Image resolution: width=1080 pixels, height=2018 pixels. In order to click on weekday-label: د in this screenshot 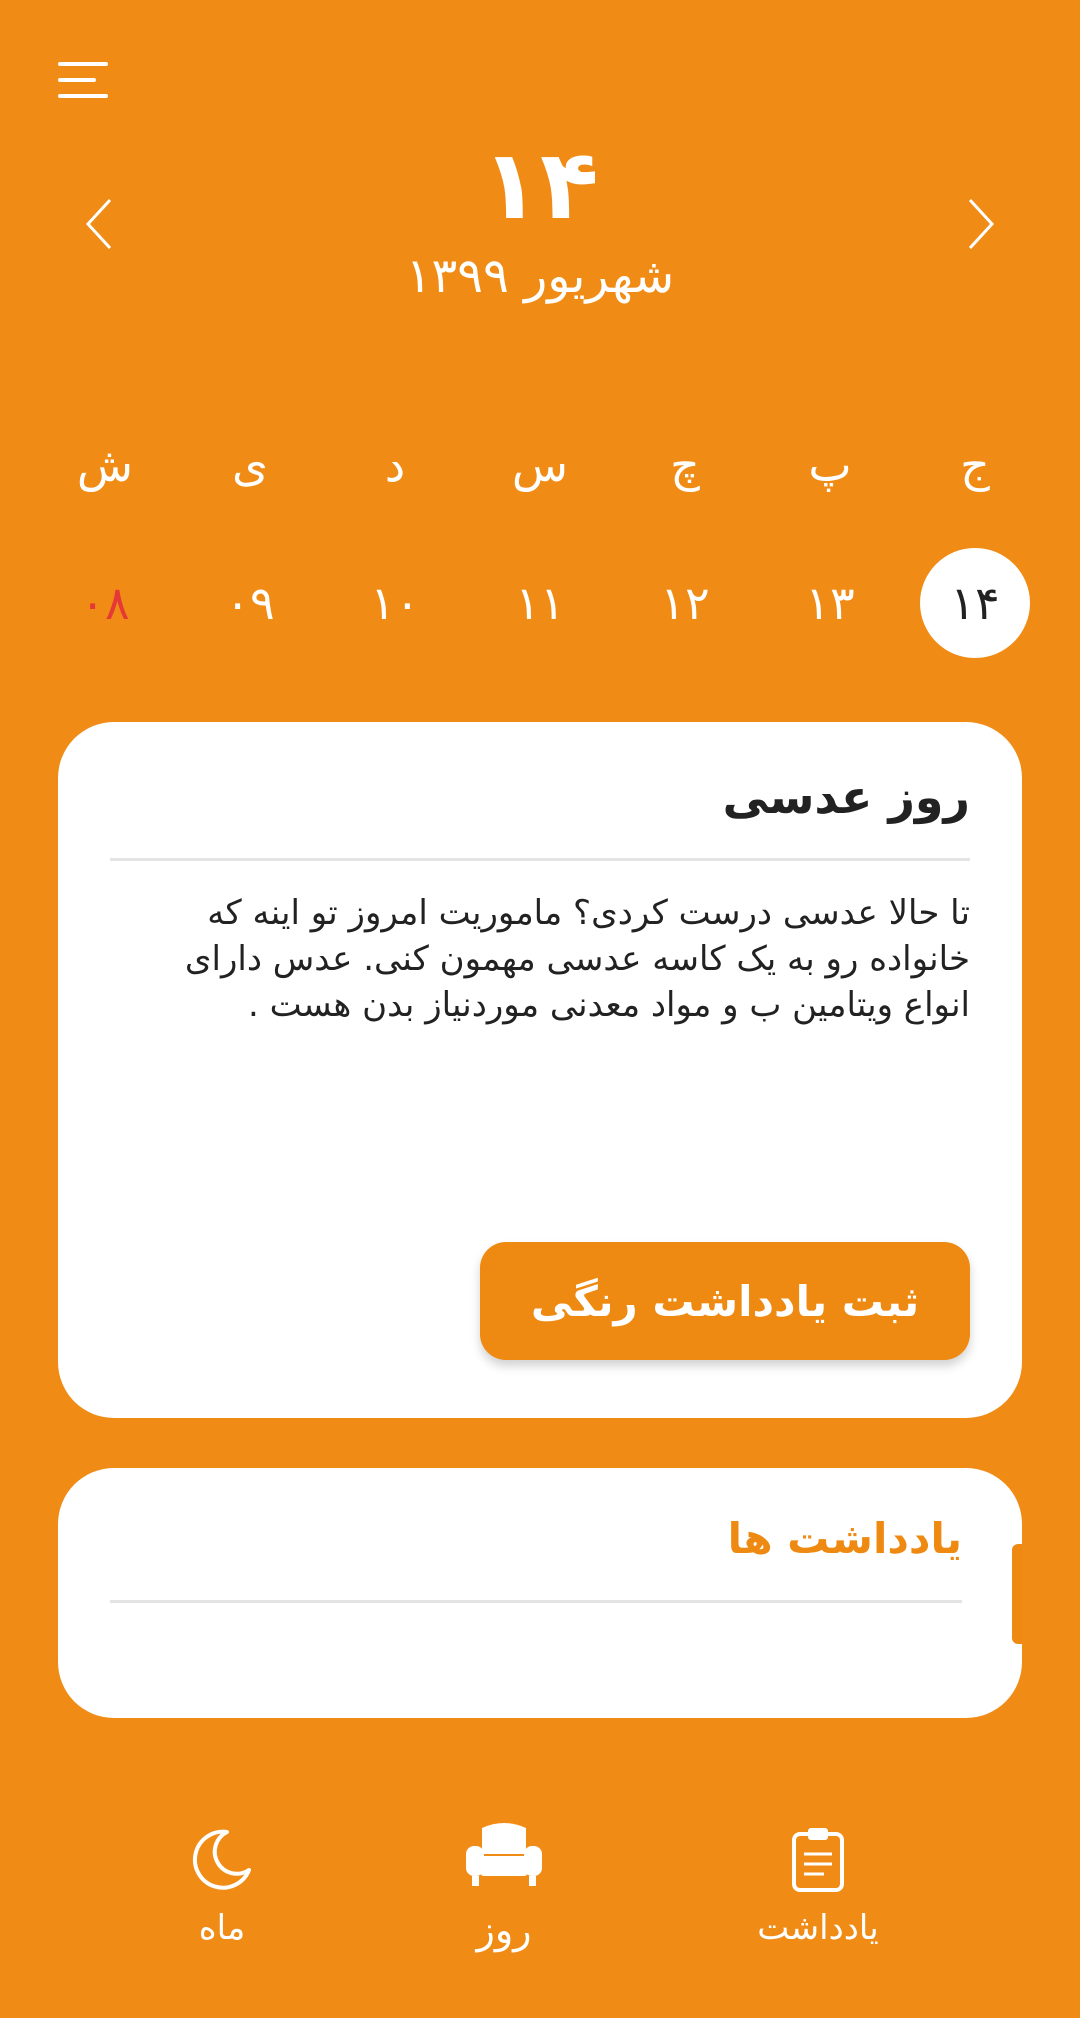, I will do `click(395, 465)`.